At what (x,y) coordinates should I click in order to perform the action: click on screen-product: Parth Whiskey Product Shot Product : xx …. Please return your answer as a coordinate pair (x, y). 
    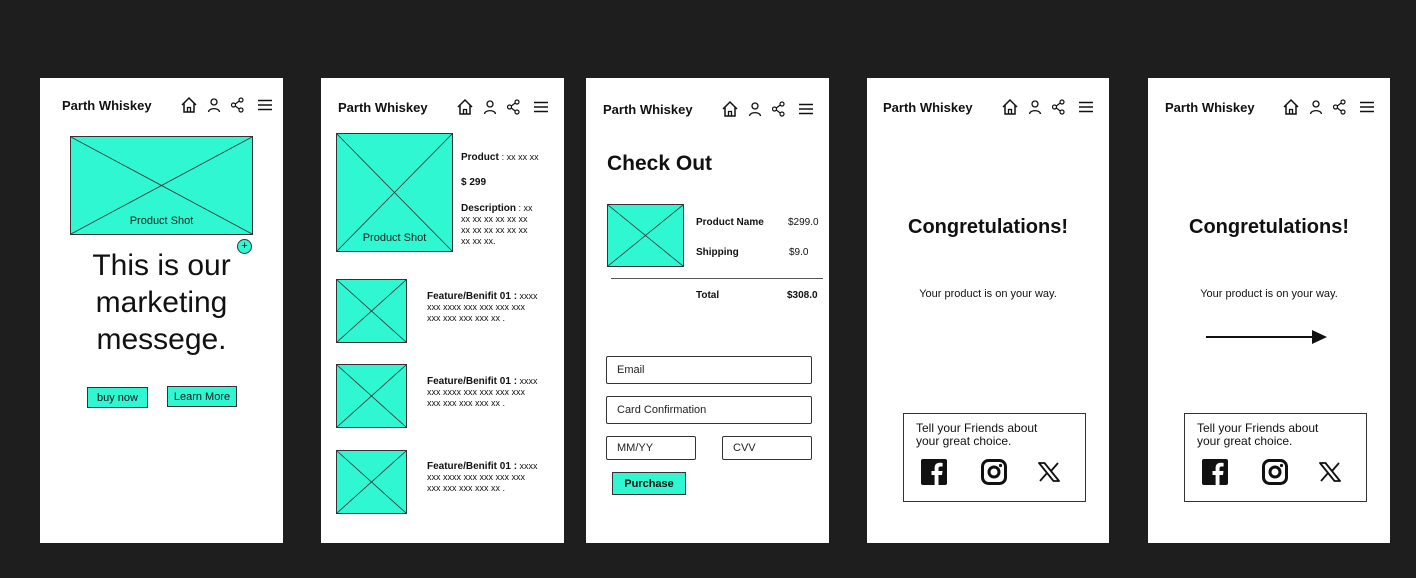
    Looking at the image, I should click on (442, 310).